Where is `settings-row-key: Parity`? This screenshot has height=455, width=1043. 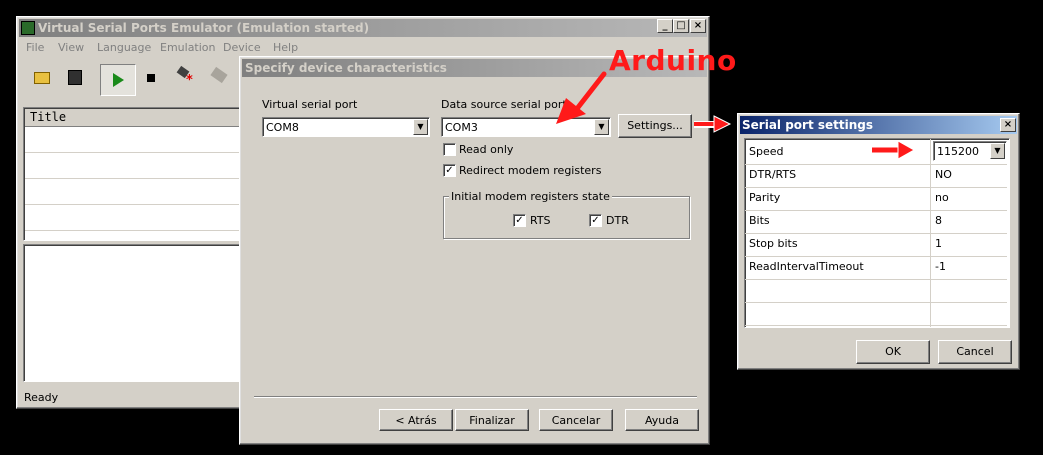
settings-row-key: Parity is located at coordinates (765, 197).